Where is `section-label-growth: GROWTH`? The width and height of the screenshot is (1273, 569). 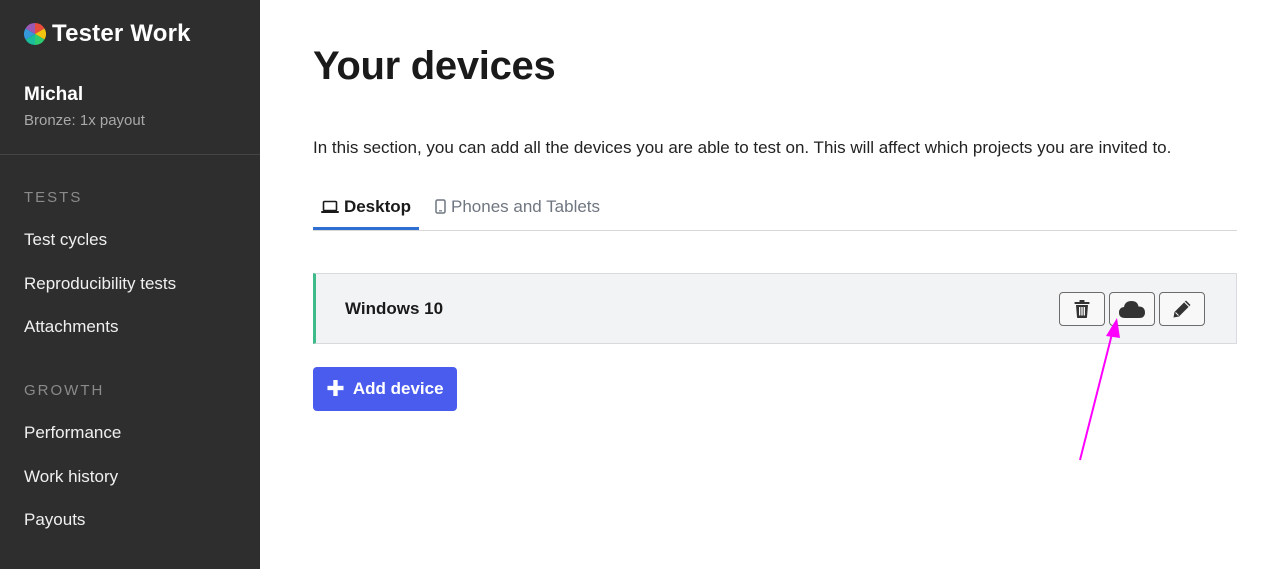
section-label-growth: GROWTH is located at coordinates (64, 390).